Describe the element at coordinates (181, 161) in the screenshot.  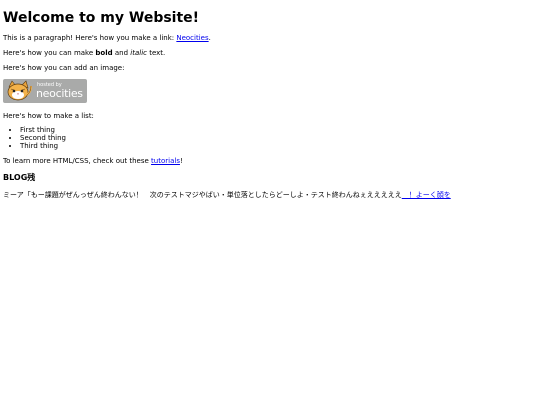
I see `tutorials-suffix: !` at that location.